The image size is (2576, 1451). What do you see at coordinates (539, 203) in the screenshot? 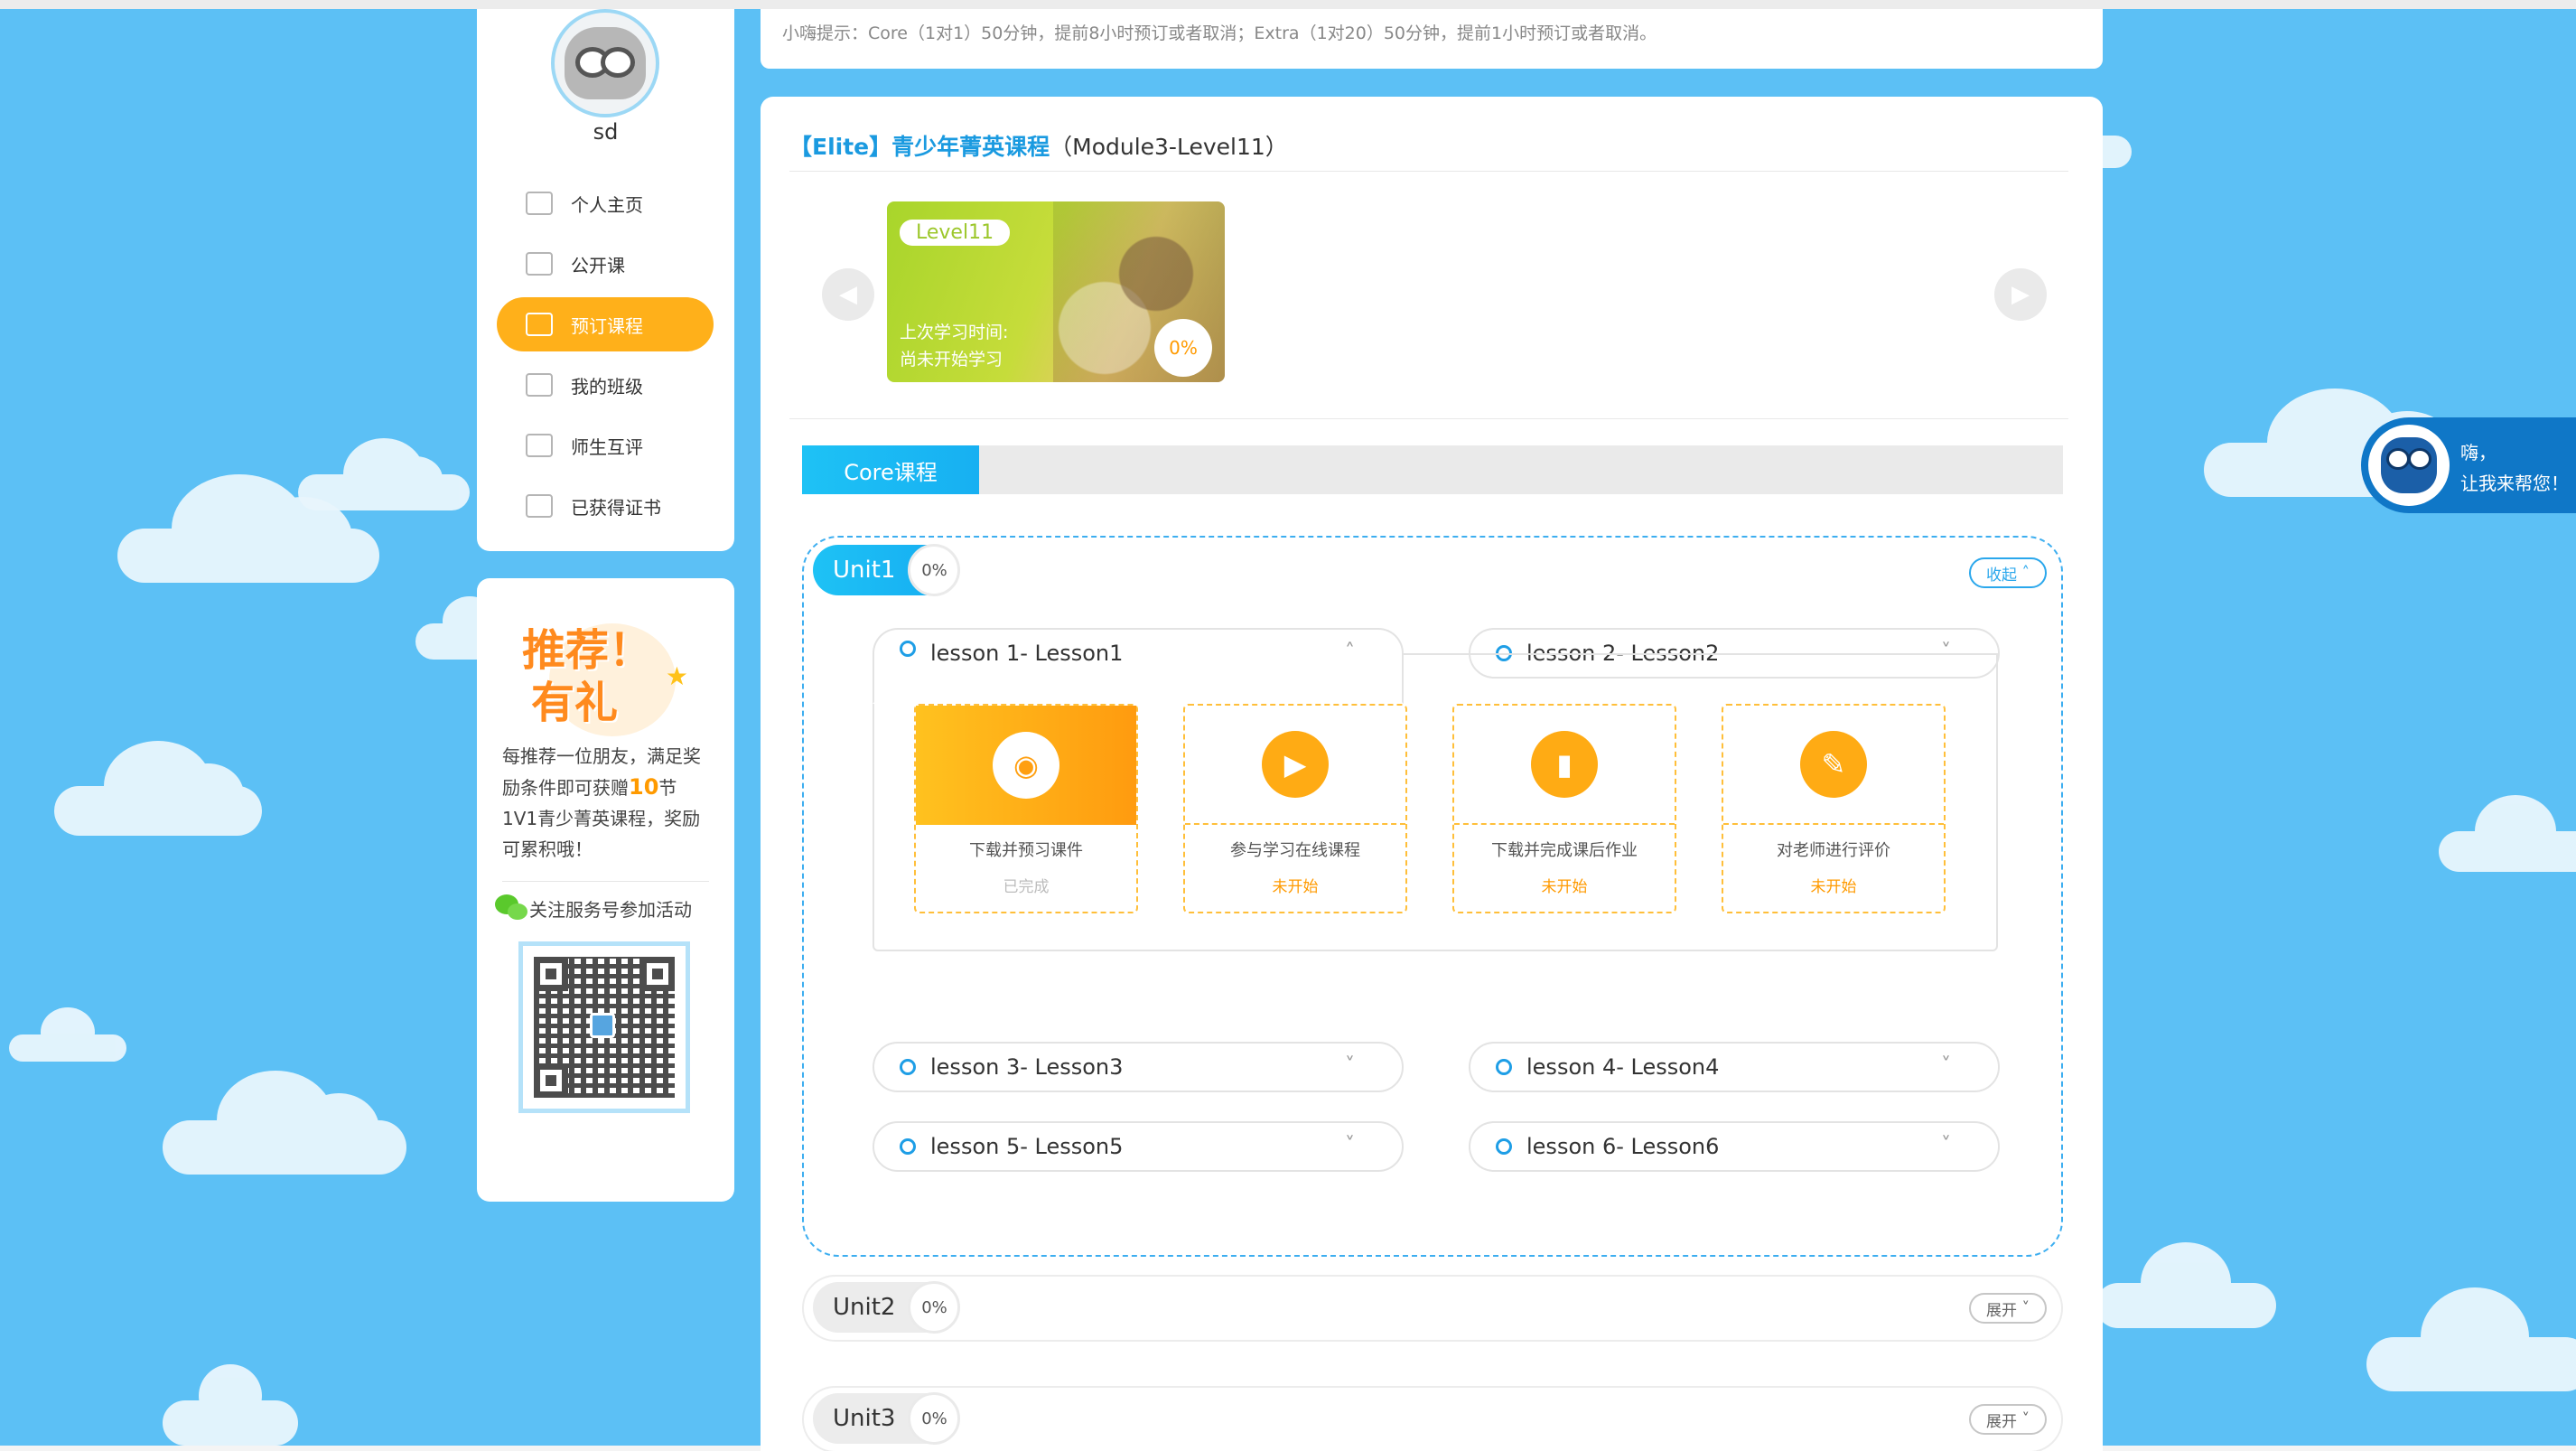
I see `home-icon` at bounding box center [539, 203].